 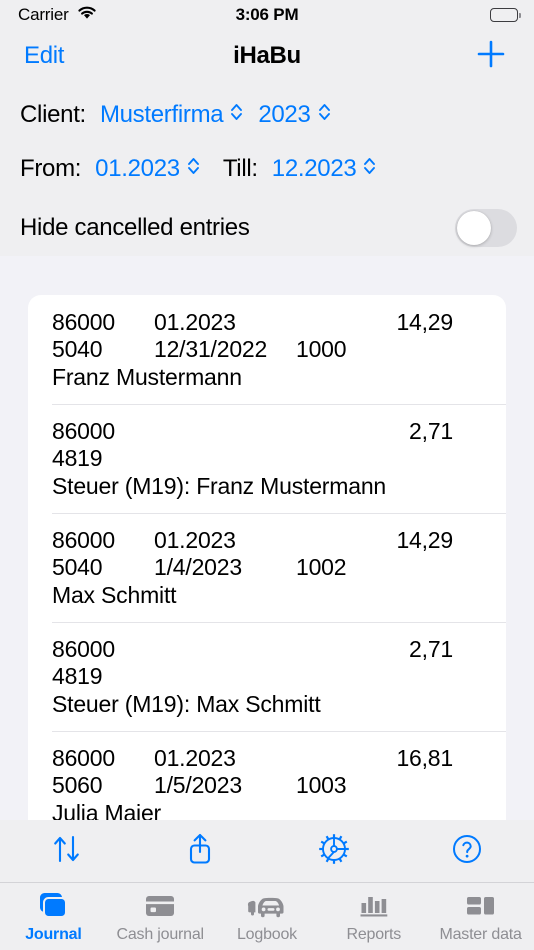 I want to click on status-bar-time: 3:06 PM, so click(x=267, y=14).